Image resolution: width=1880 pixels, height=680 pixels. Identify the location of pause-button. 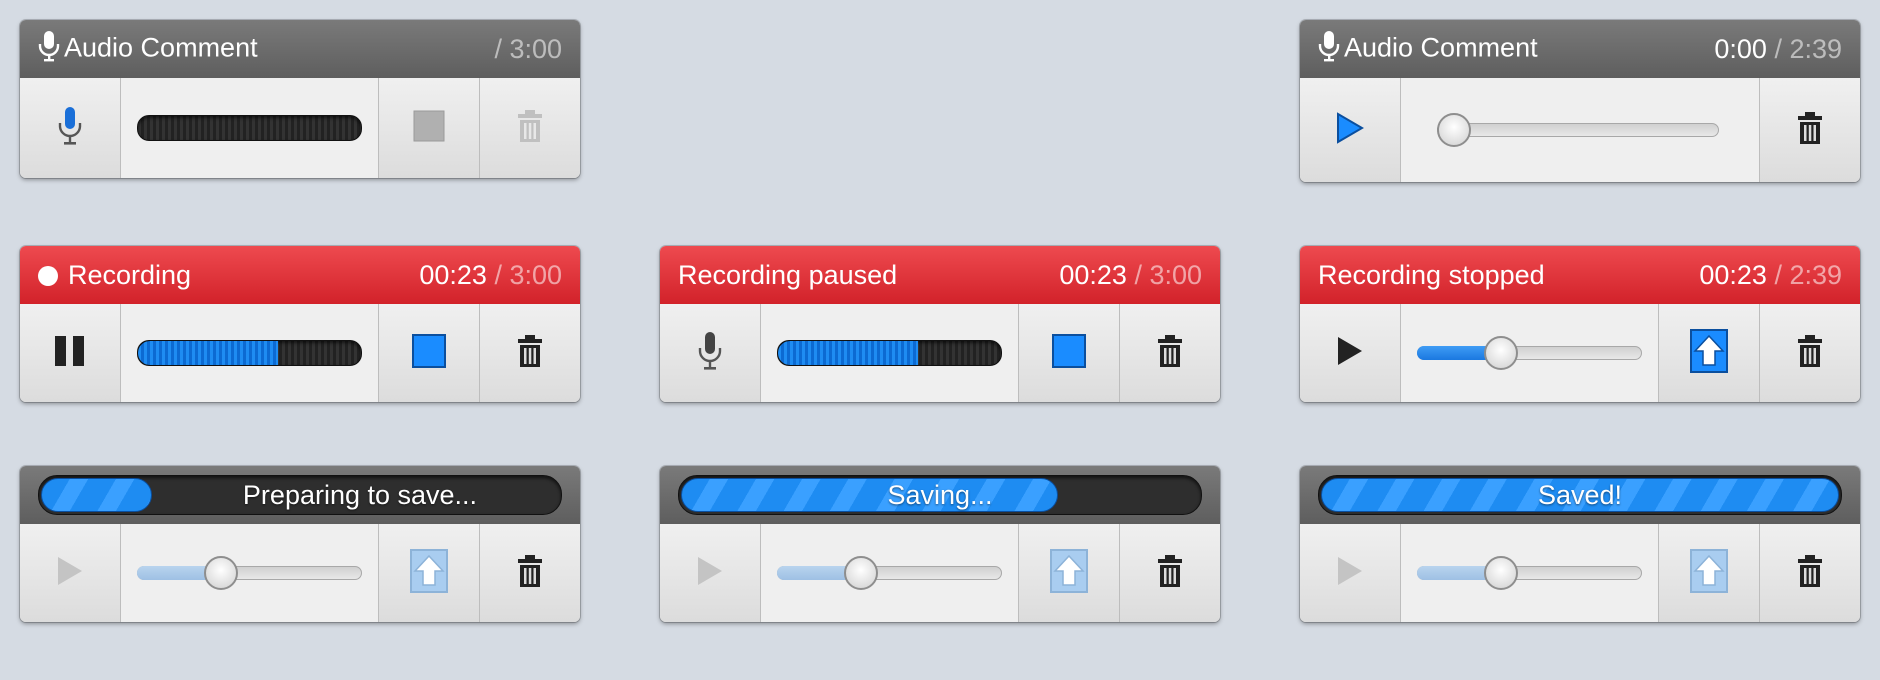
(70, 353).